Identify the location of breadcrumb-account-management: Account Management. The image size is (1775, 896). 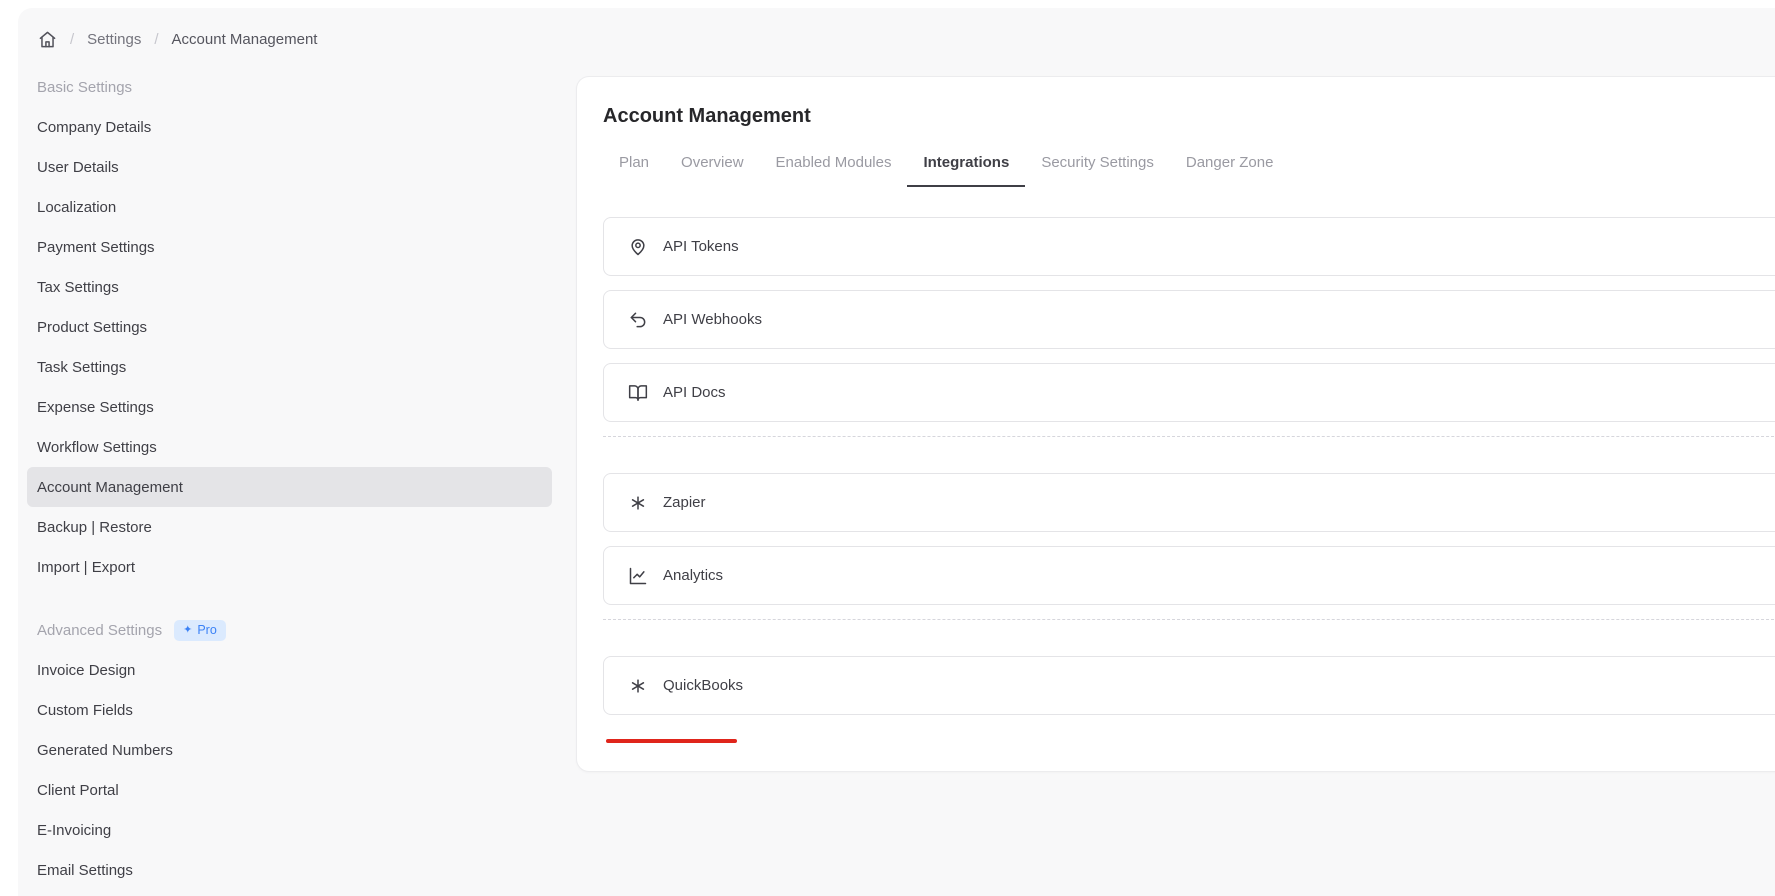
(244, 39).